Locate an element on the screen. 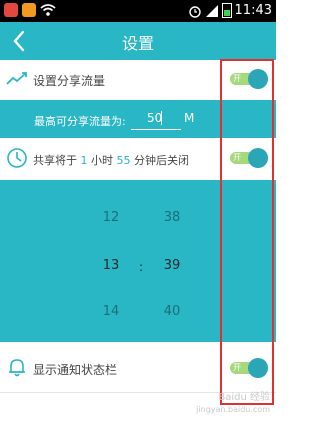 The image size is (320, 425). picker-minute-next: 40 is located at coordinates (172, 311).